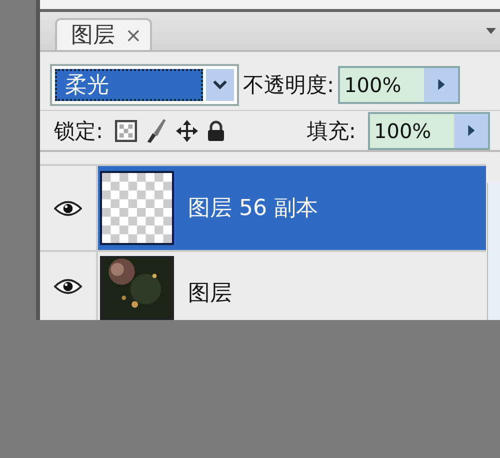 The image size is (500, 458). Describe the element at coordinates (289, 85) in the screenshot. I see `opacity-label: 不透明度:` at that location.